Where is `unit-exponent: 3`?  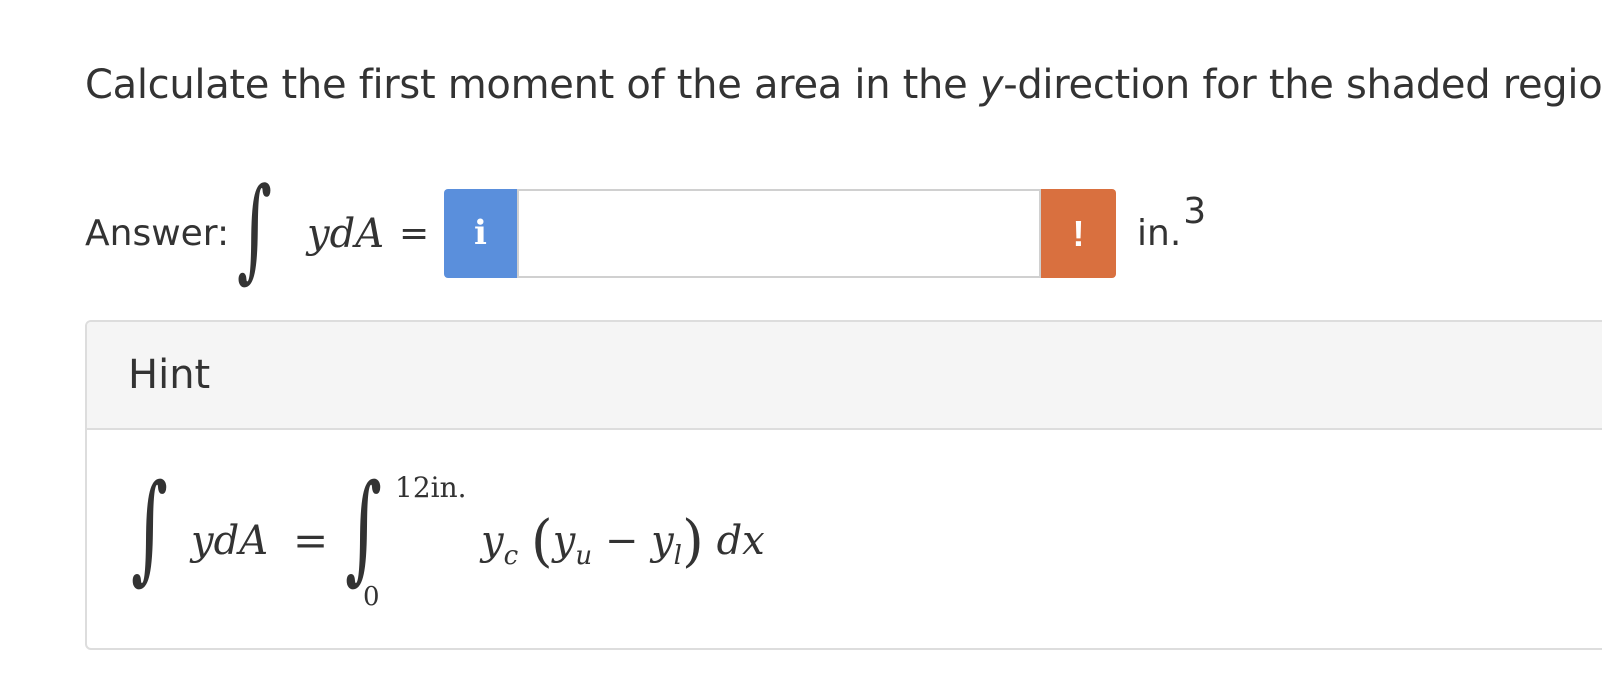
unit-exponent: 3 is located at coordinates (1195, 211).